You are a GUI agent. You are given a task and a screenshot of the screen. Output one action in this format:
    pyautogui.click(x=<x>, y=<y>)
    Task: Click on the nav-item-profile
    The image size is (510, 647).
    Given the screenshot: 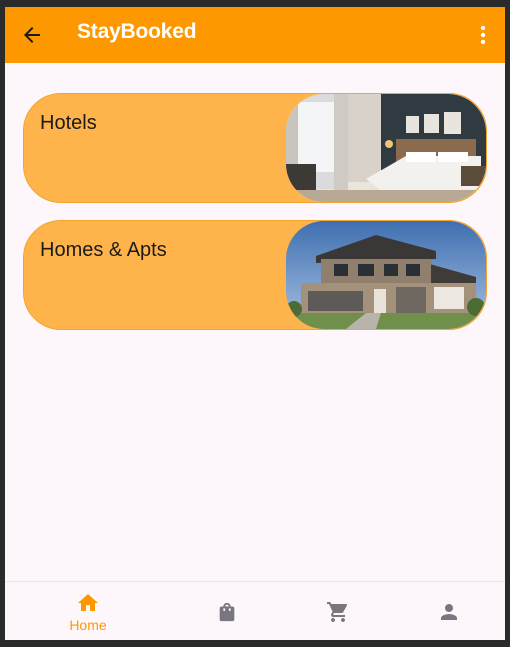 What is the action you would take?
    pyautogui.click(x=449, y=611)
    